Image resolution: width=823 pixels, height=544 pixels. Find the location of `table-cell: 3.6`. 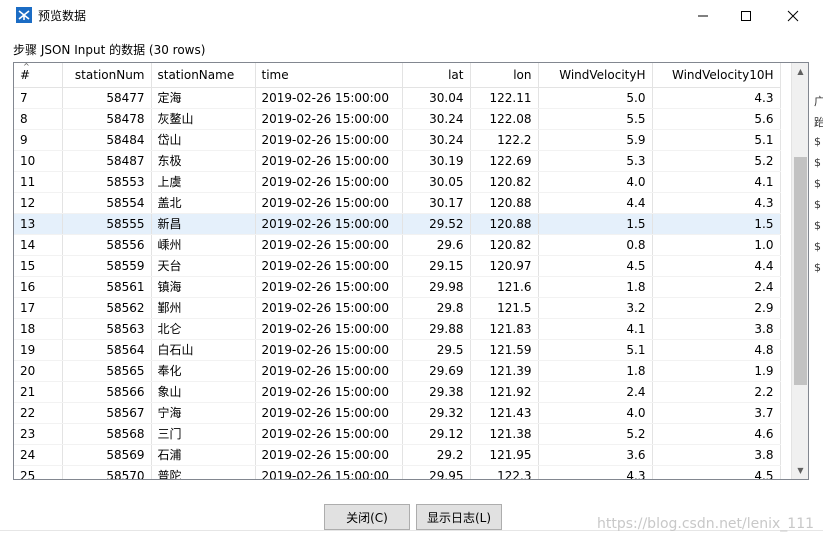

table-cell: 3.6 is located at coordinates (595, 455).